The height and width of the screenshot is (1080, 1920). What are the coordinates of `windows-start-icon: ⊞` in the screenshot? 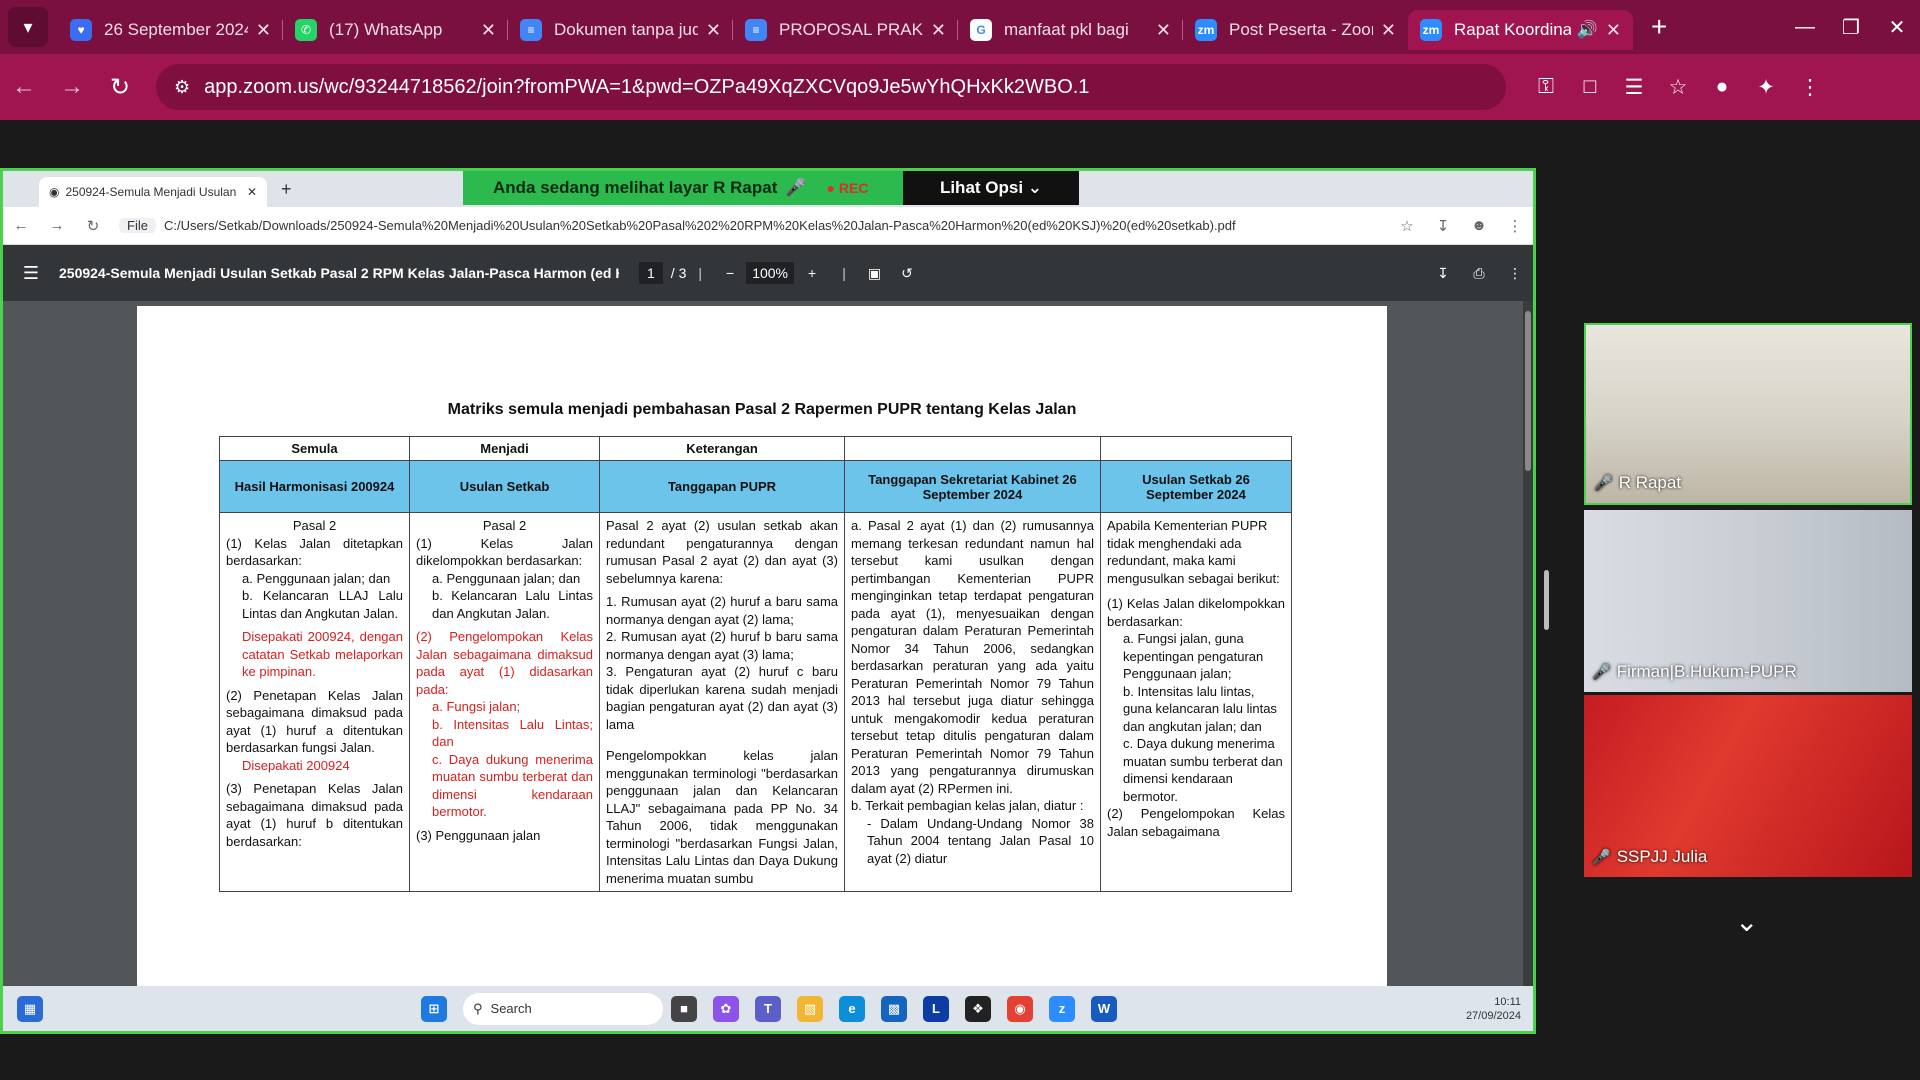 It's located at (434, 1008).